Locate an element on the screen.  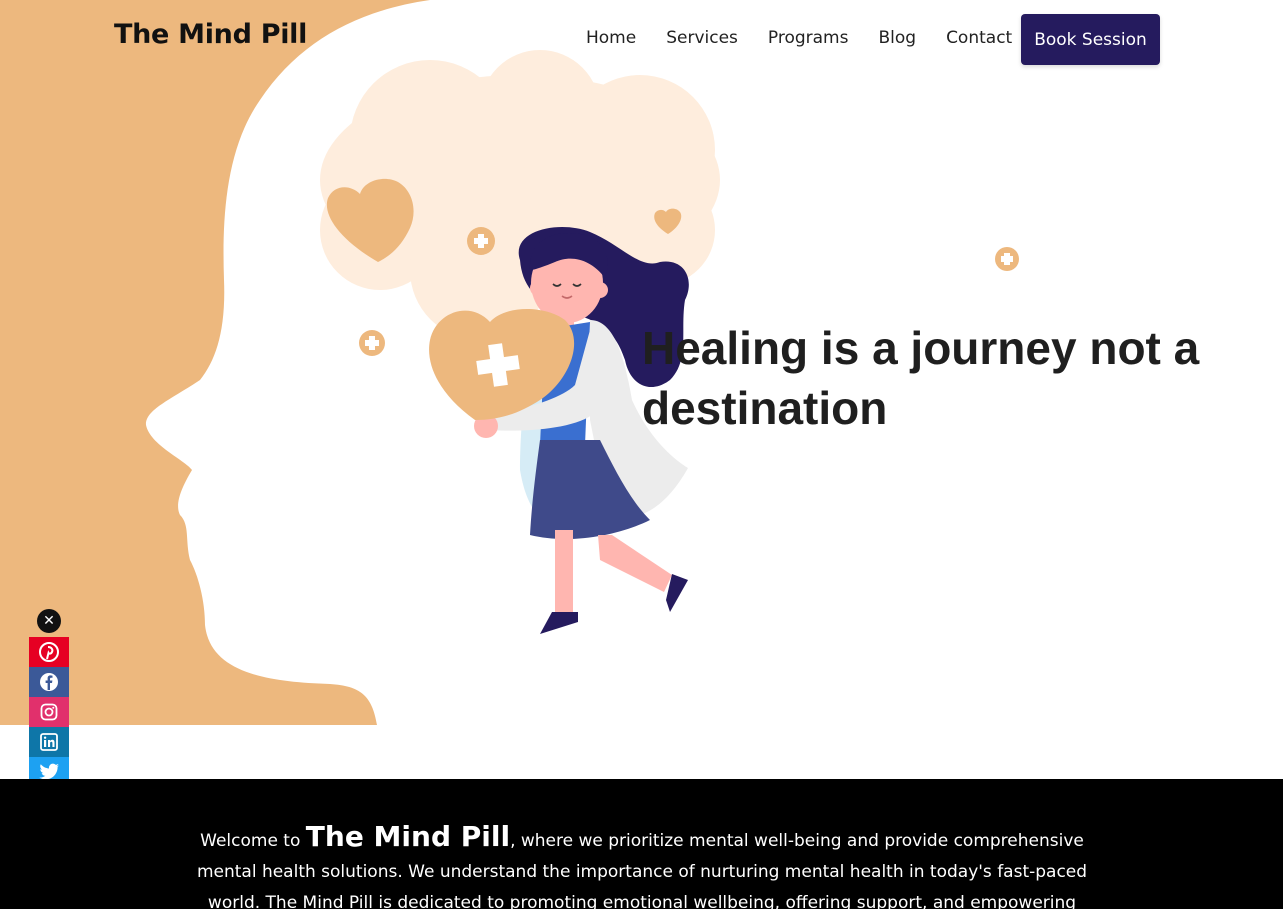
nav-contact: Contact is located at coordinates (979, 38).